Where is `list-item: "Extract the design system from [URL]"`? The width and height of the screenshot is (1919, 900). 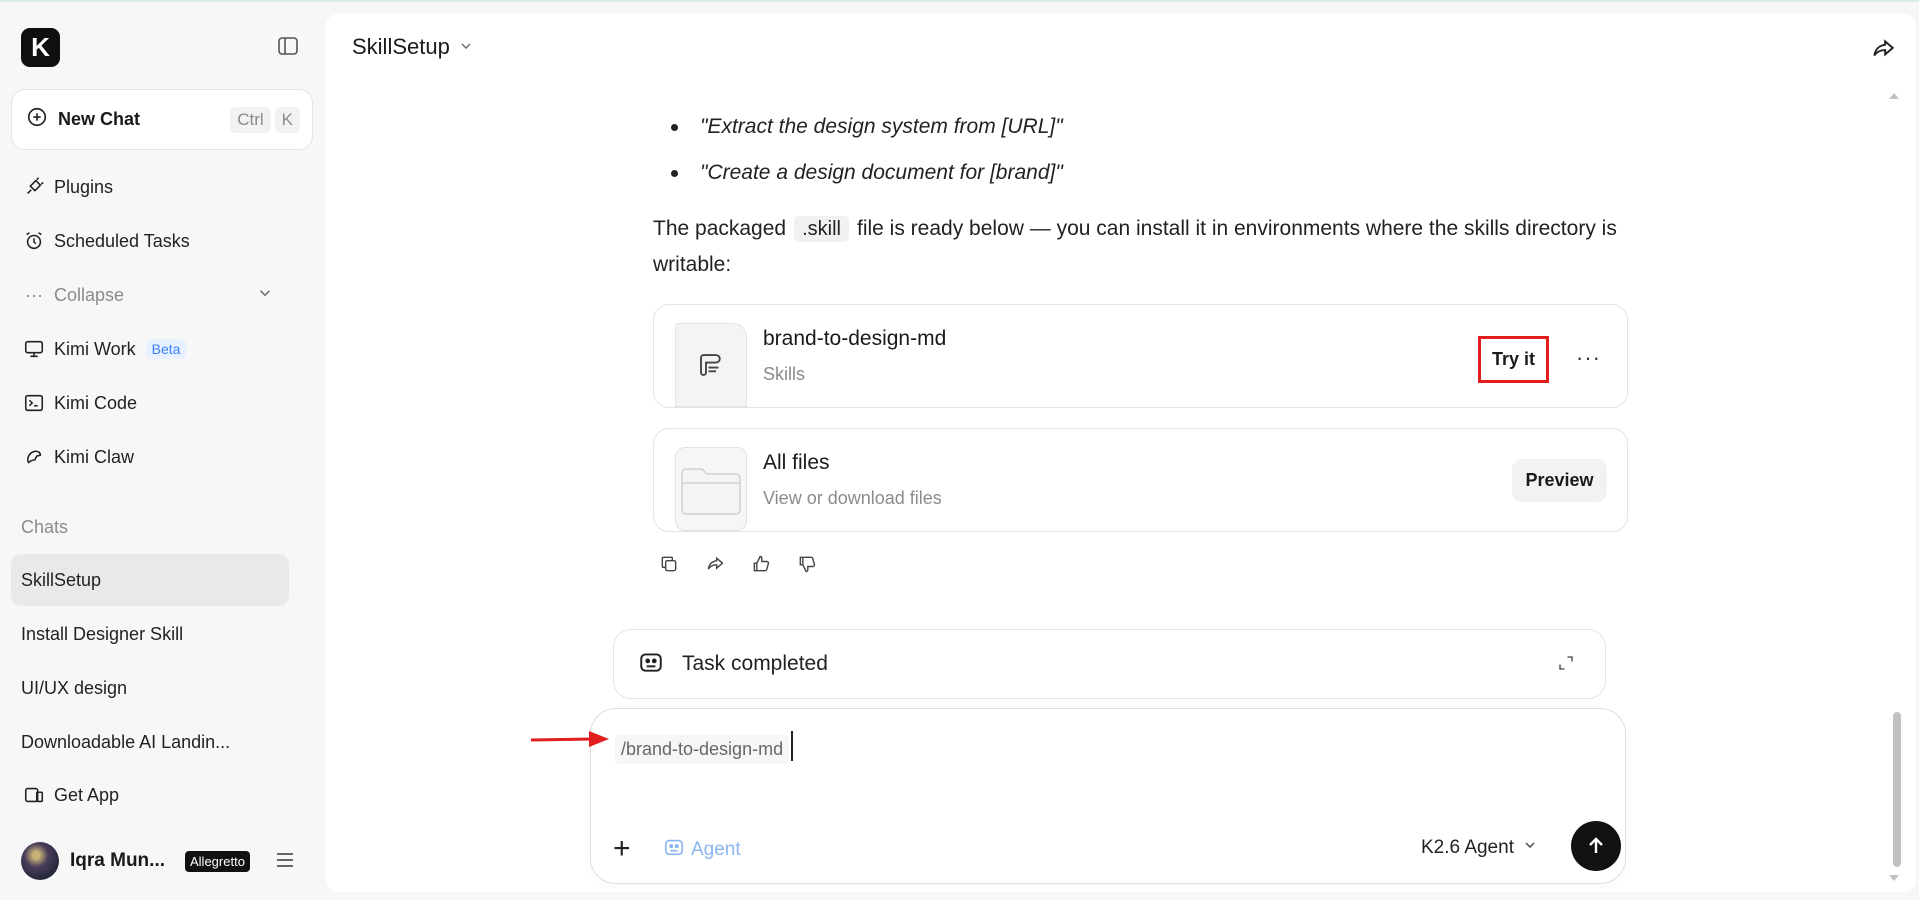
list-item: "Extract the design system from [URL]" is located at coordinates (867, 127).